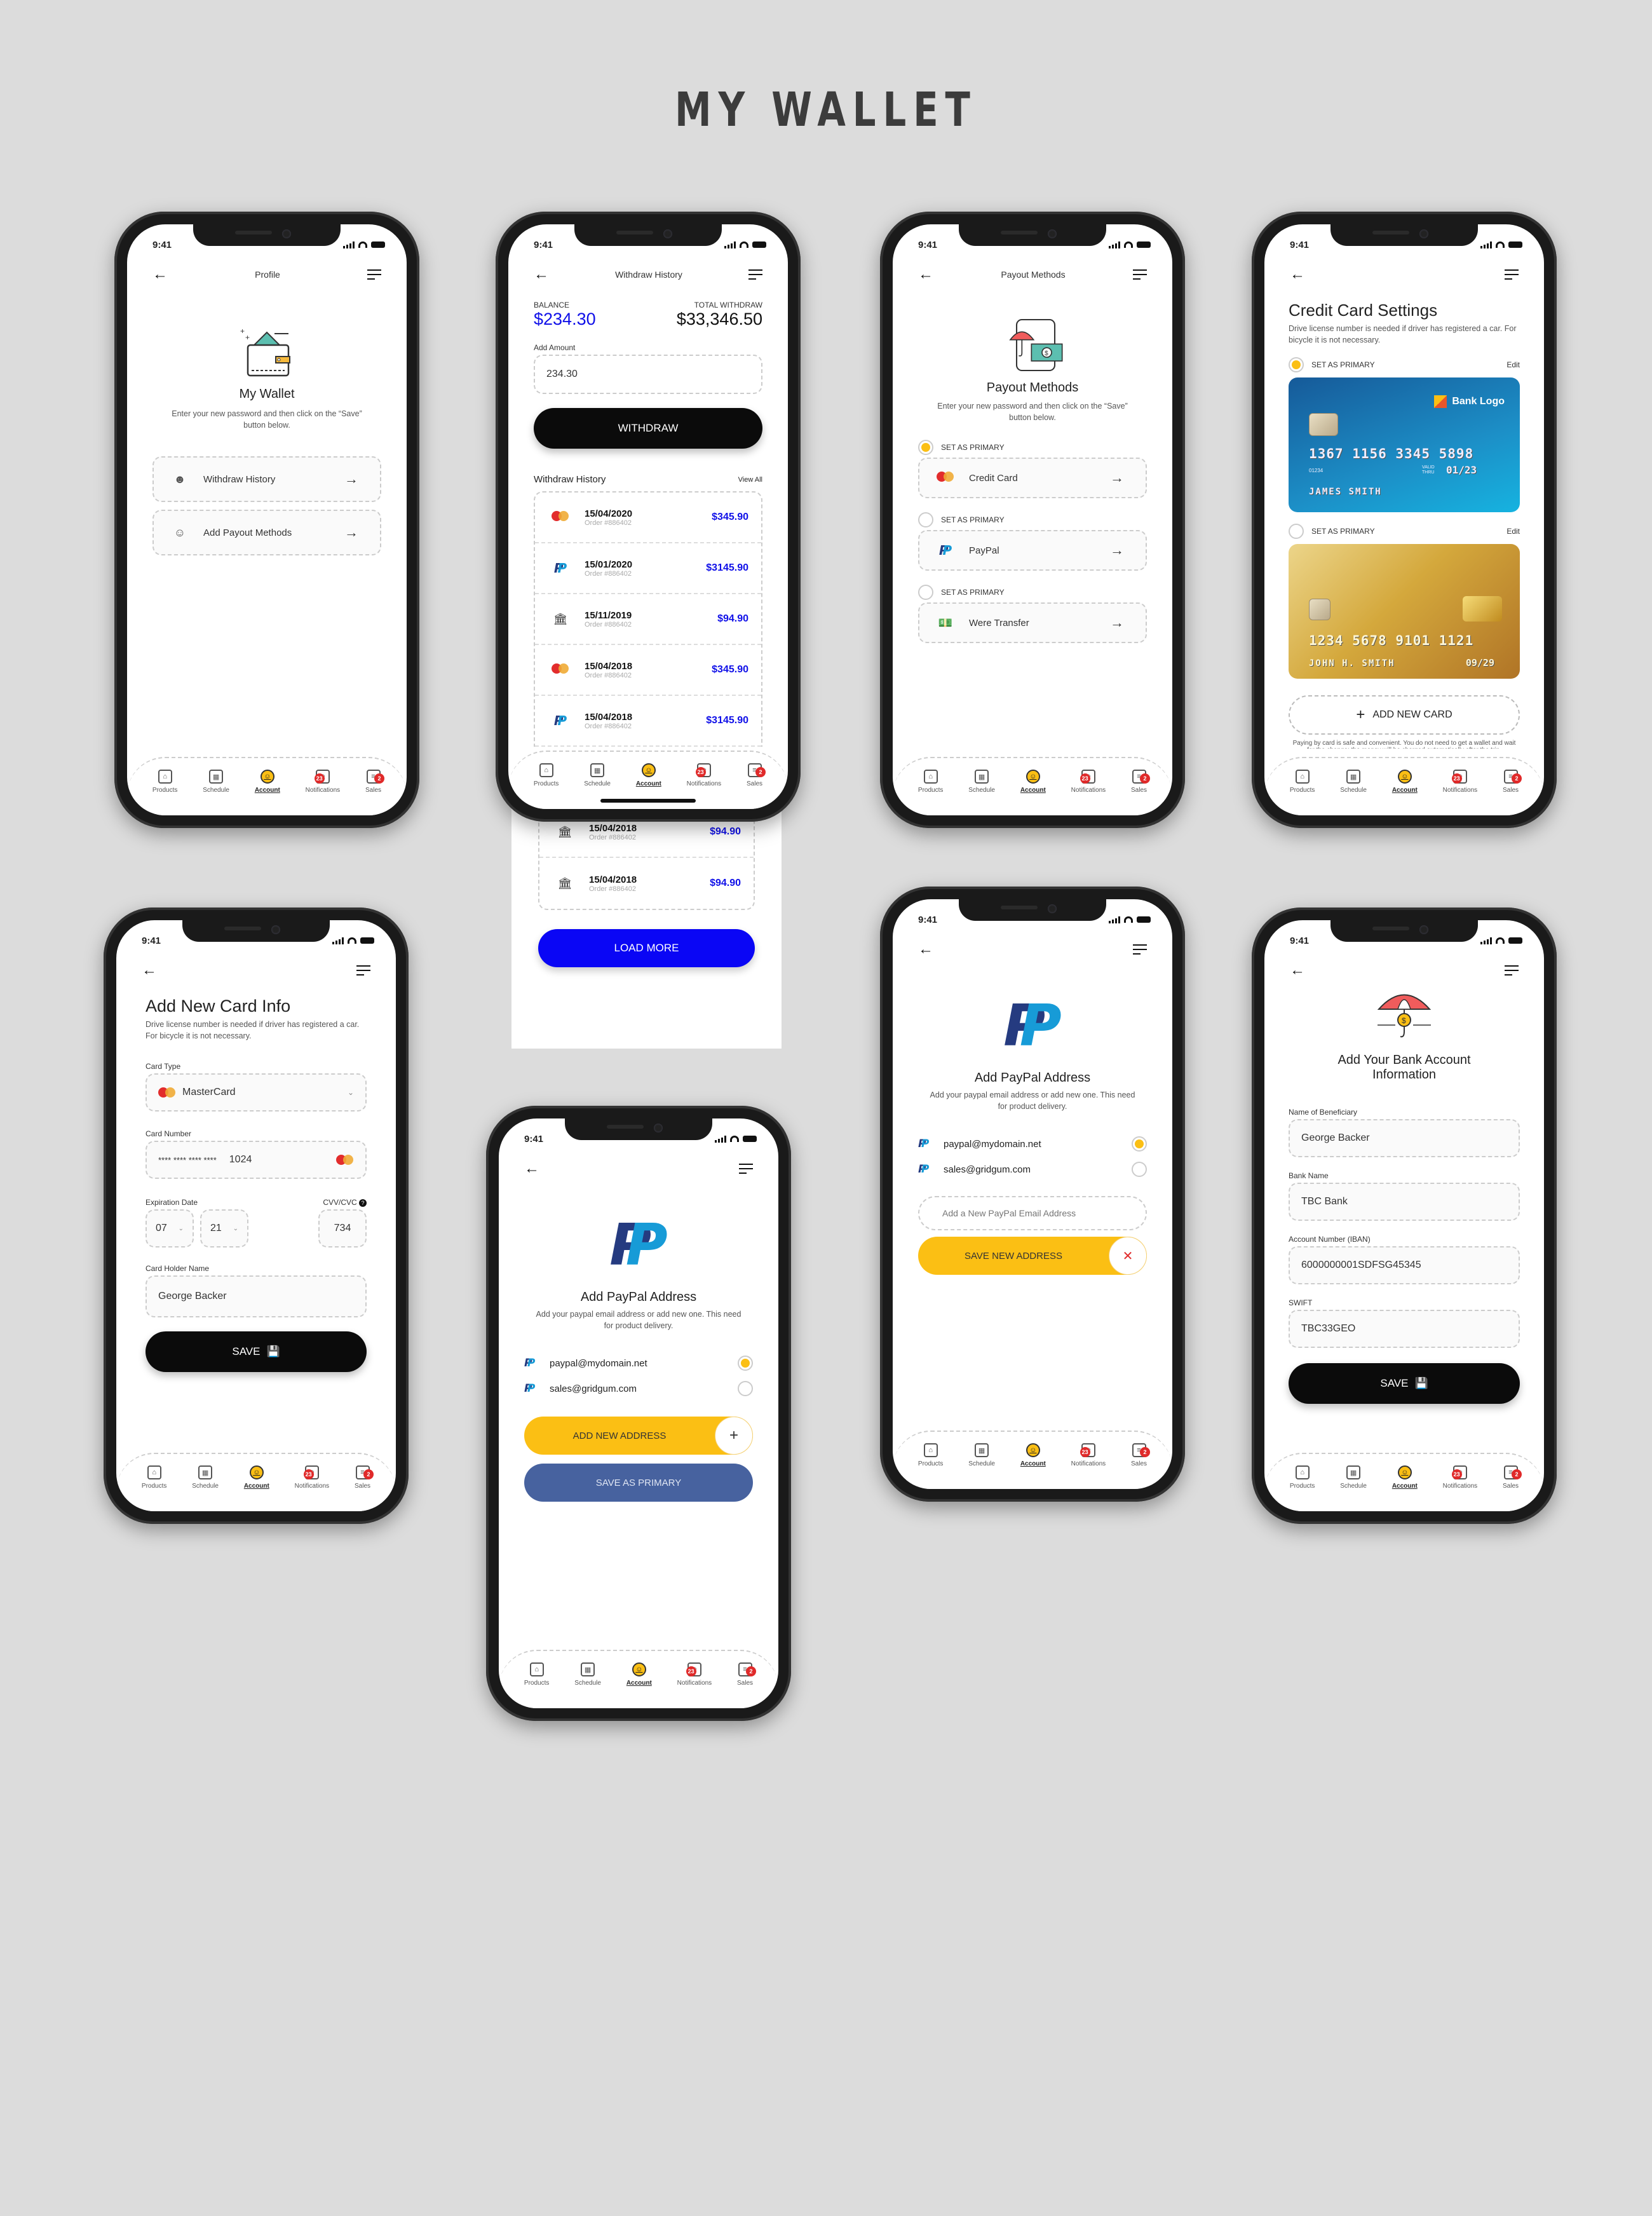  Describe the element at coordinates (638, 1436) in the screenshot. I see `add-new-address-button: ADD NEW ADDRESS +` at that location.